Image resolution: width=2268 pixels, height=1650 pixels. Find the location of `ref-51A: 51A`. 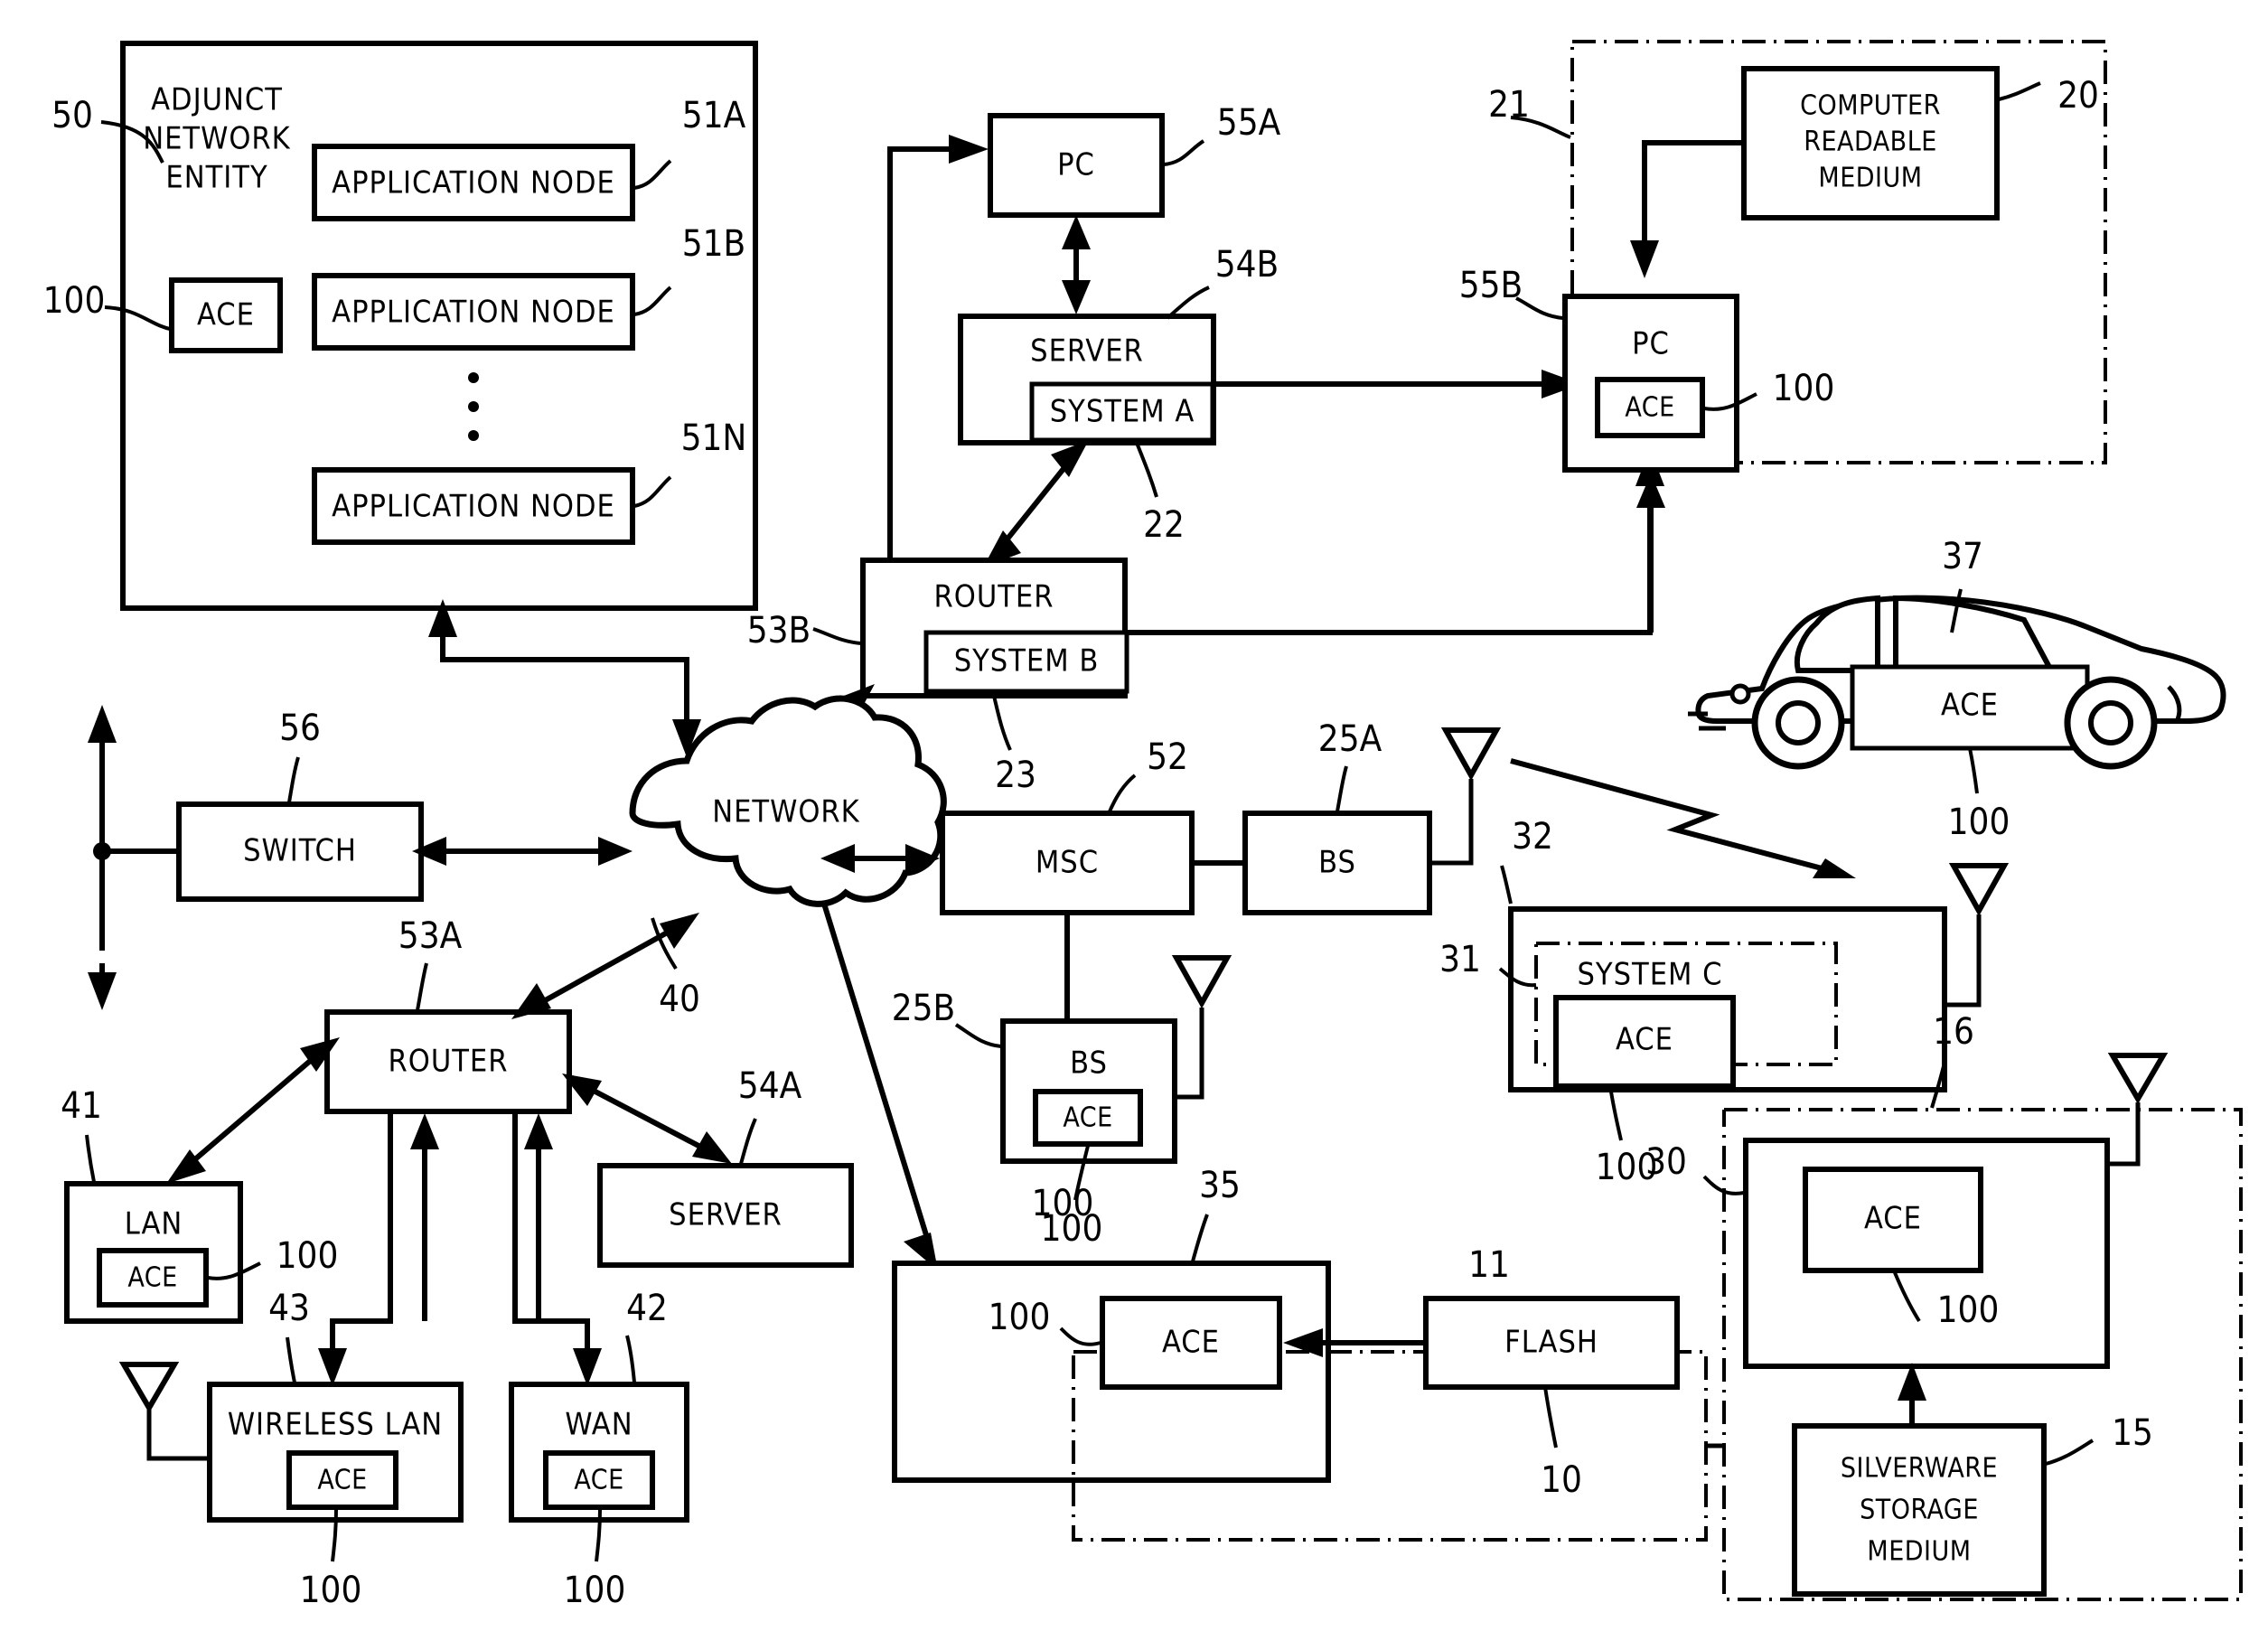

ref-51A: 51A is located at coordinates (714, 116).